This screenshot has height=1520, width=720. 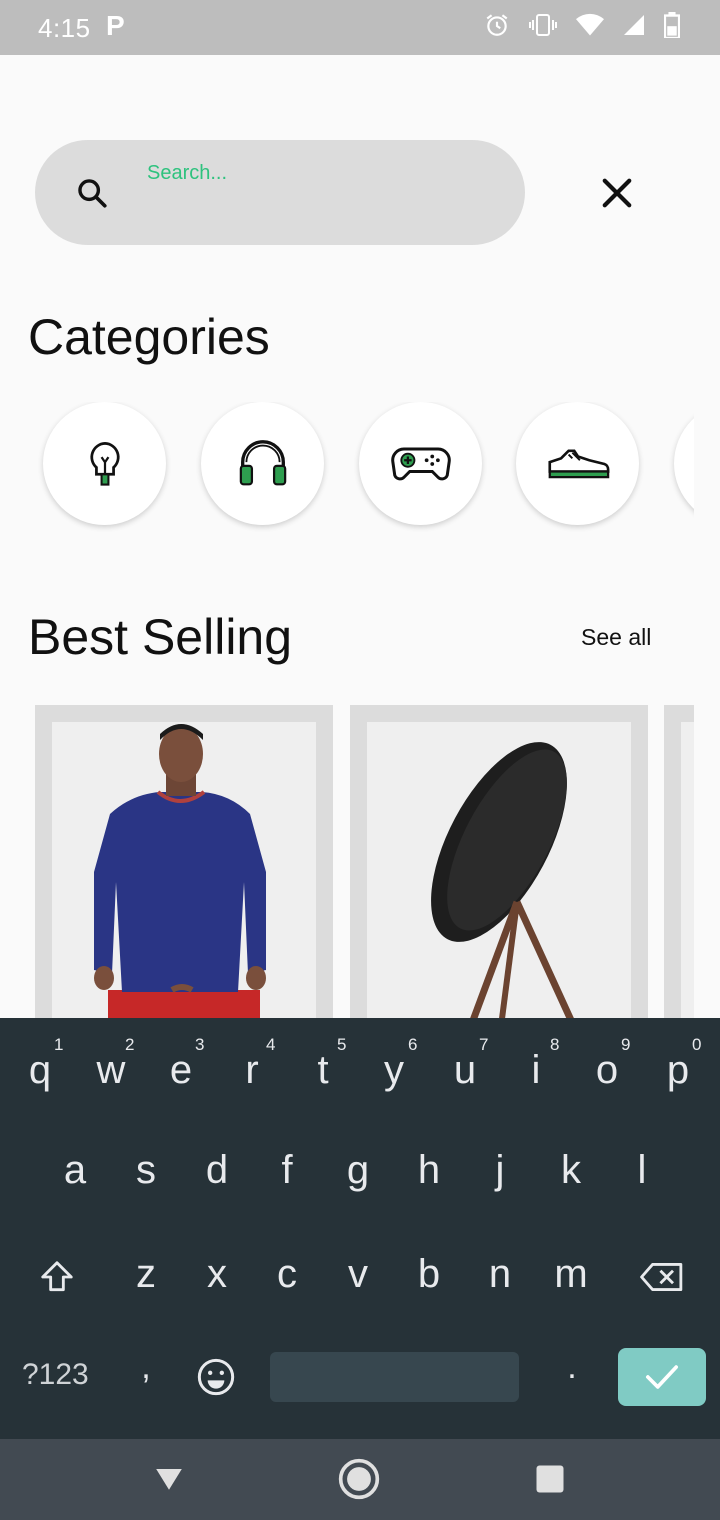 I want to click on wifi-icon, so click(x=590, y=24).